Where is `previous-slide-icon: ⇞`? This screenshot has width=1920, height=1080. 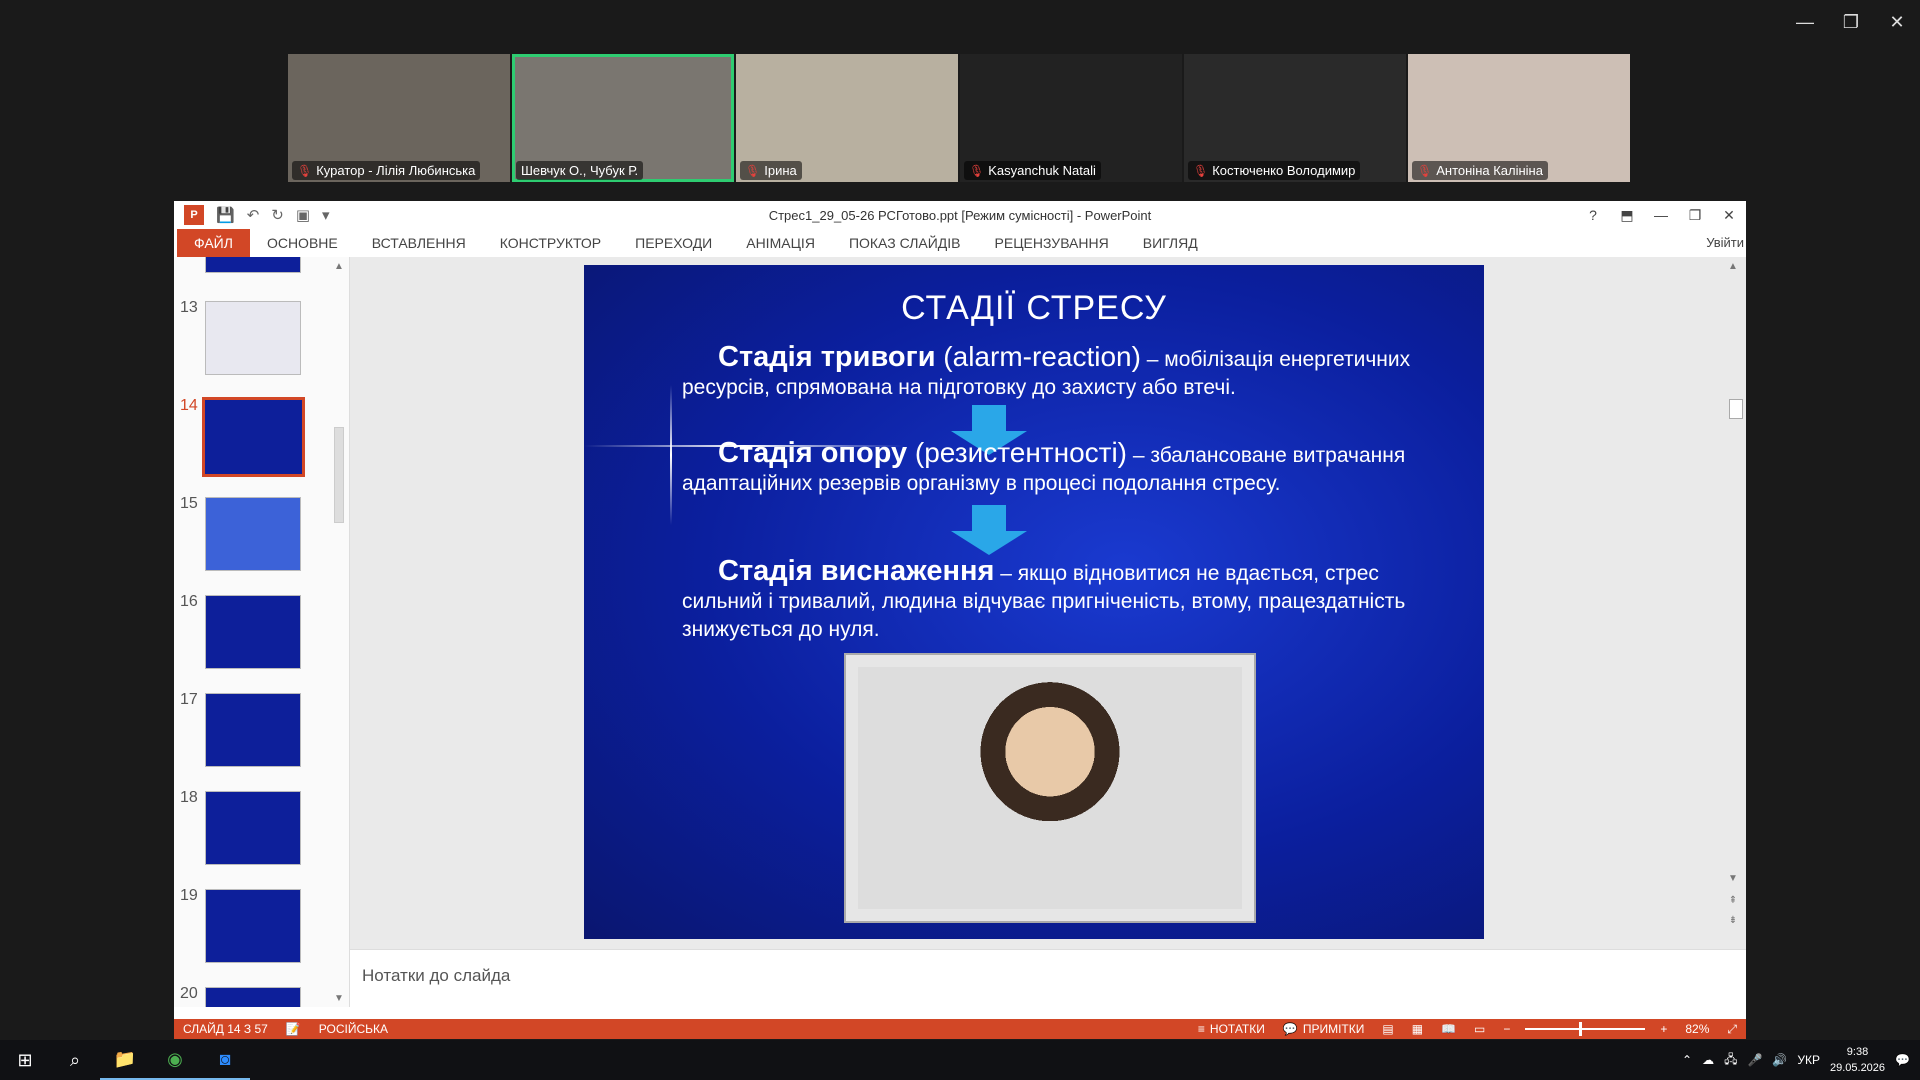 previous-slide-icon: ⇞ is located at coordinates (1733, 900).